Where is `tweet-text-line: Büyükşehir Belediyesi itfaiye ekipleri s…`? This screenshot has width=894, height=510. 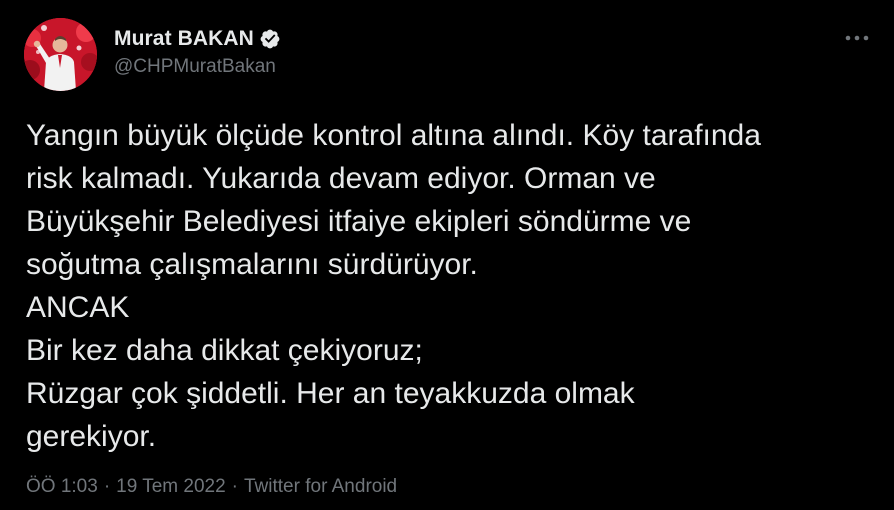 tweet-text-line: Büyükşehir Belediyesi itfaiye ekipleri s… is located at coordinates (359, 221).